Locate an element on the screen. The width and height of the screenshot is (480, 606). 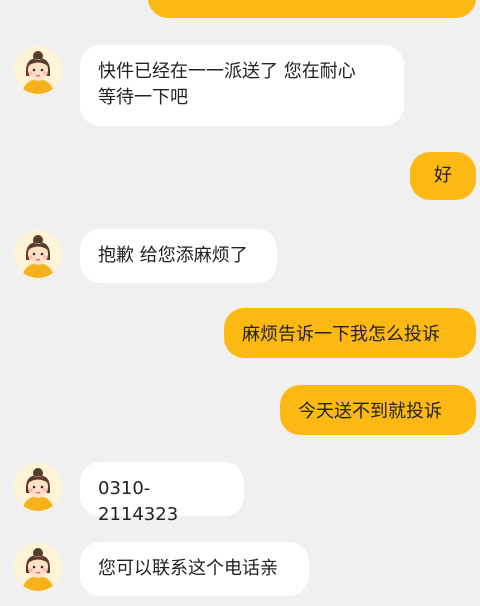
message-bubble-outgoing: 麻烦告诉一下我怎么投诉 is located at coordinates (350, 333).